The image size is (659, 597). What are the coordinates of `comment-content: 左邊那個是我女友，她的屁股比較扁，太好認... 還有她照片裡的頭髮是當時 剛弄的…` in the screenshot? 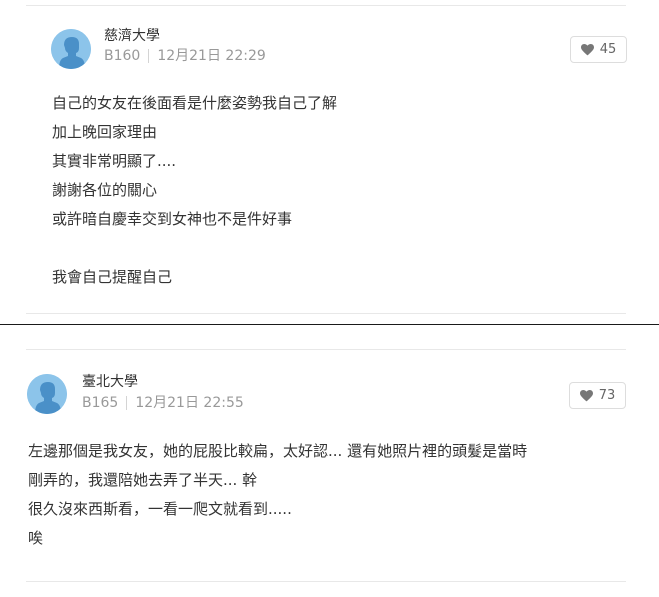 It's located at (277, 495).